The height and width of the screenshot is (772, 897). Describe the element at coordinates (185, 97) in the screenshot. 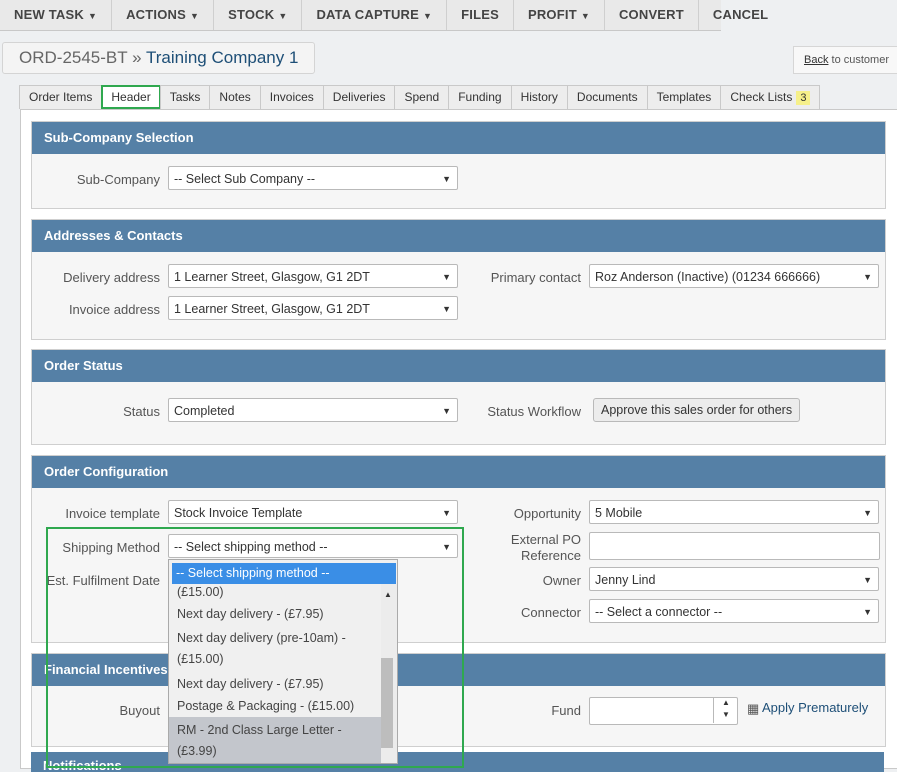

I see `tab-tasks: Tasks` at that location.